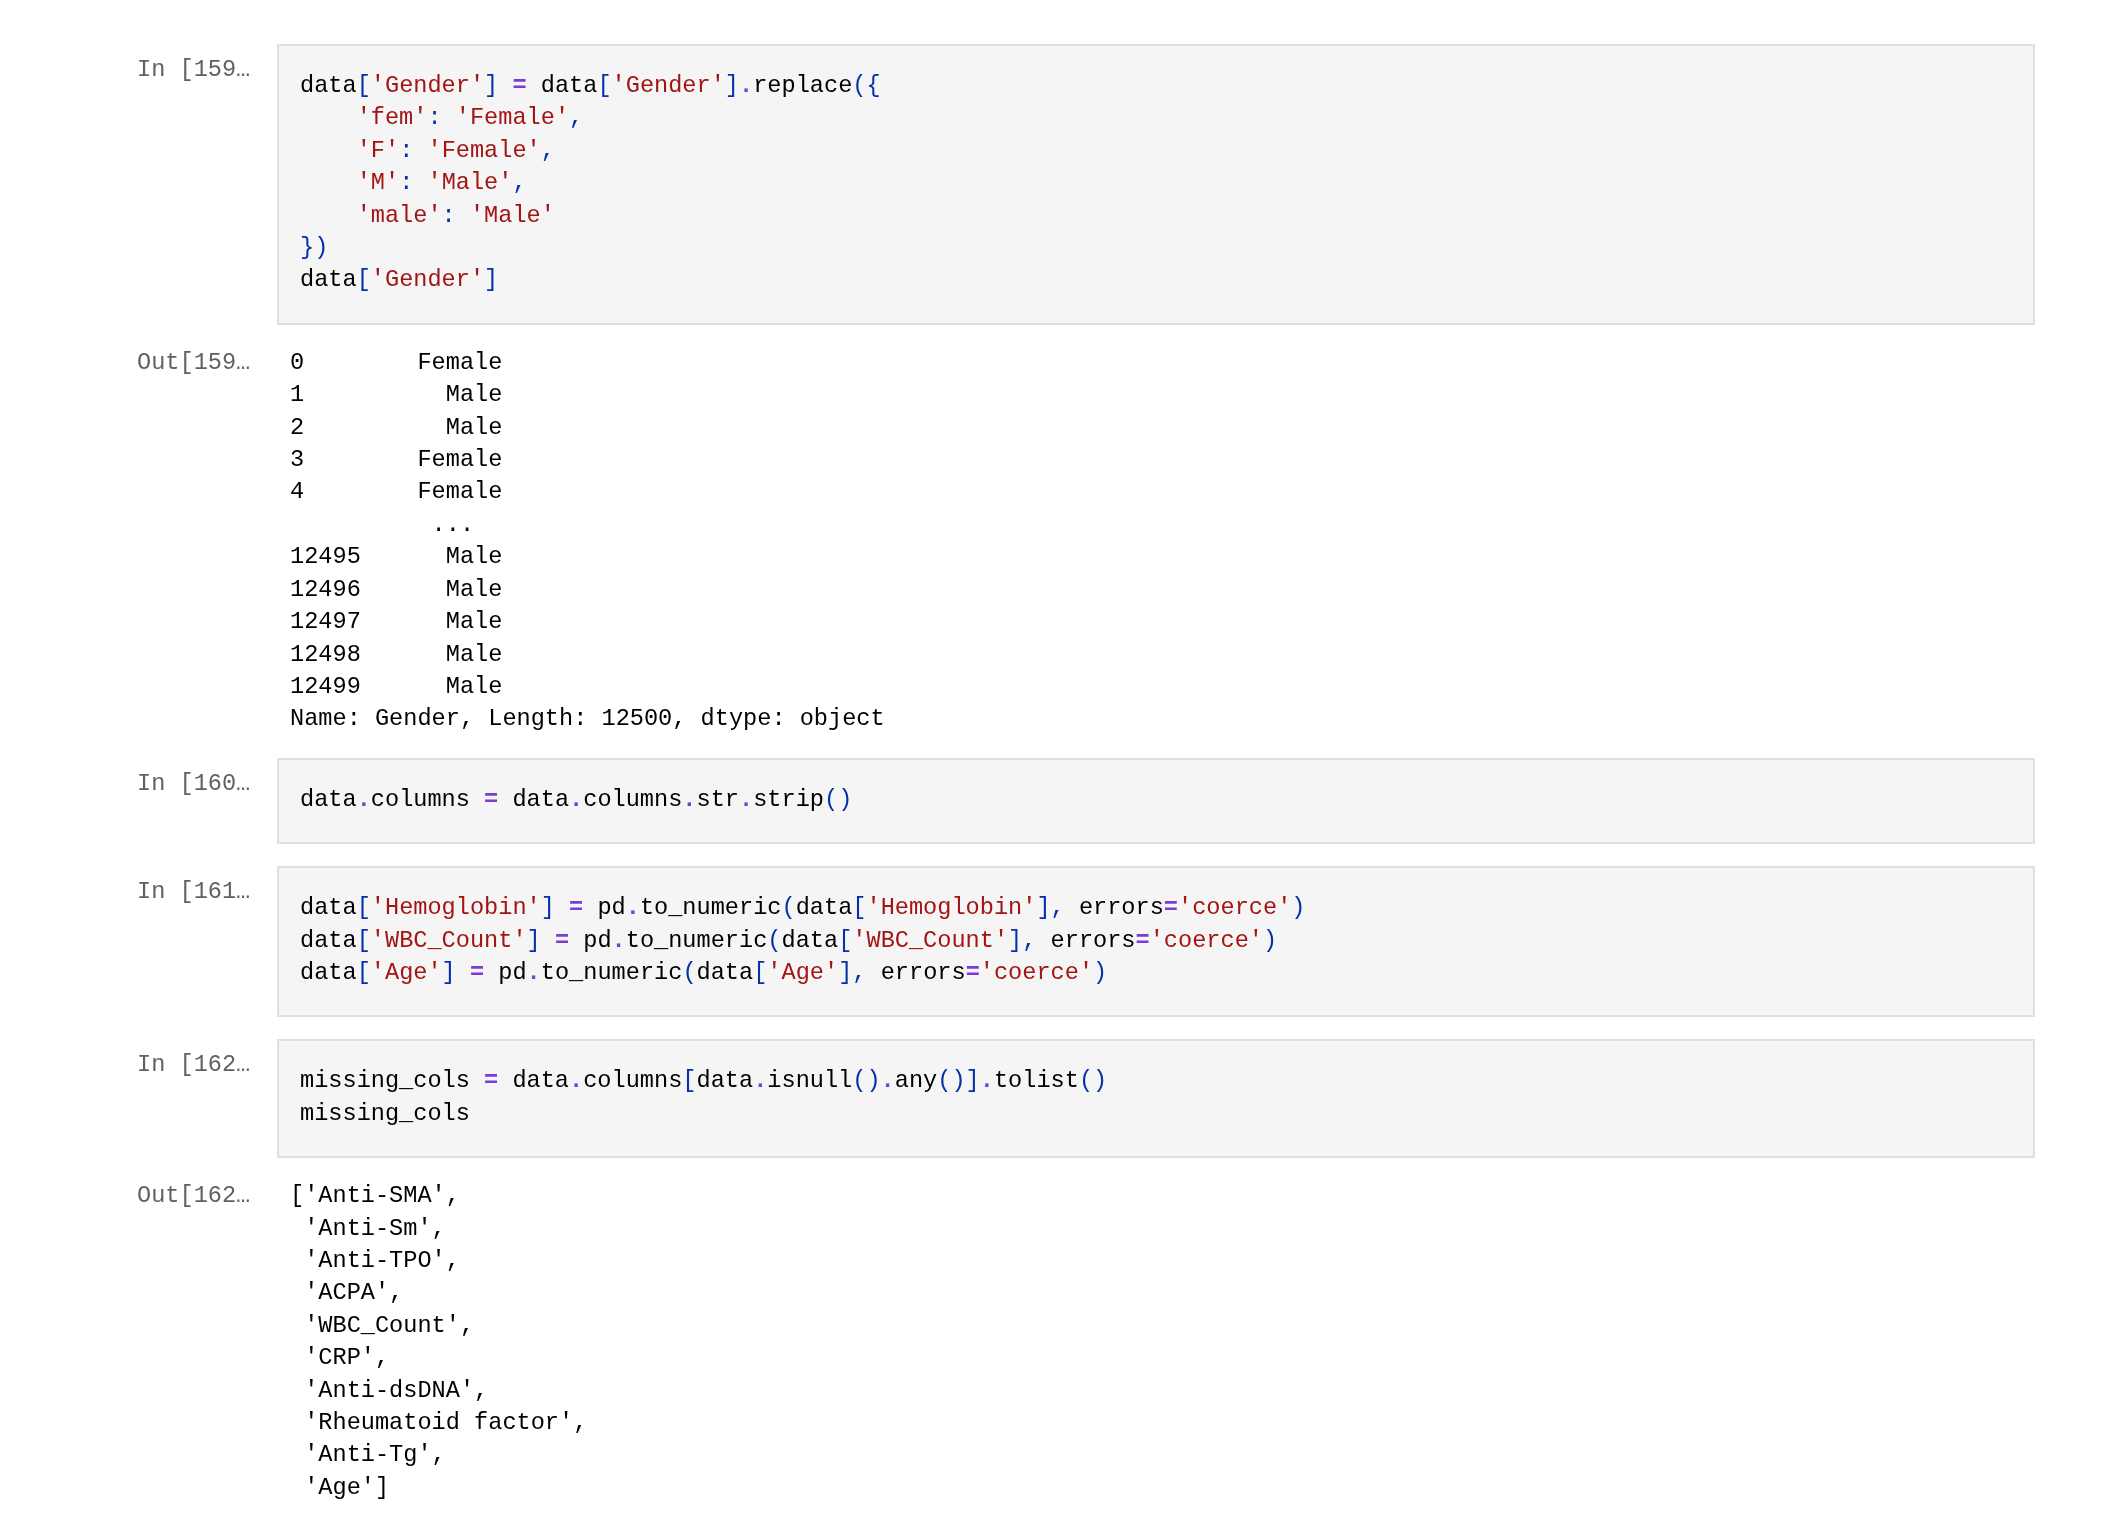 This screenshot has height=1518, width=2118. Describe the element at coordinates (446, 1423) in the screenshot. I see `output-line: 'Rheumatoid factor',` at that location.